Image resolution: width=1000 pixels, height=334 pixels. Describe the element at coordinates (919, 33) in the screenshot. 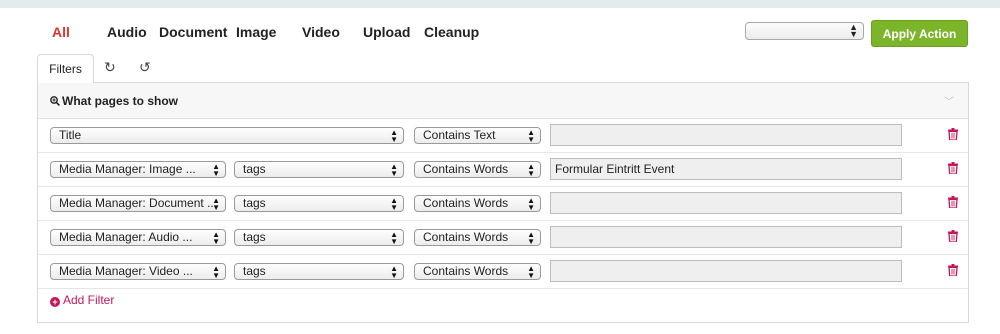

I see `apply-action-button: Apply Action` at that location.